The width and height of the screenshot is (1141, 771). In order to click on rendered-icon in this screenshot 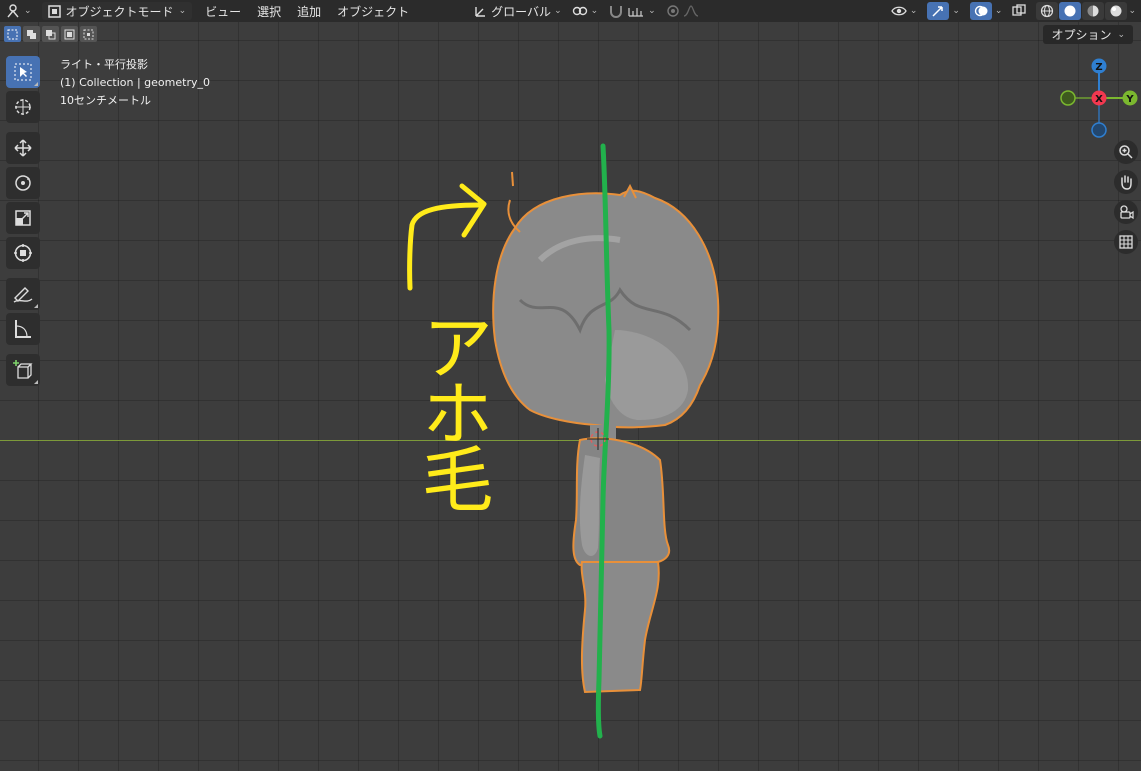, I will do `click(1116, 11)`.